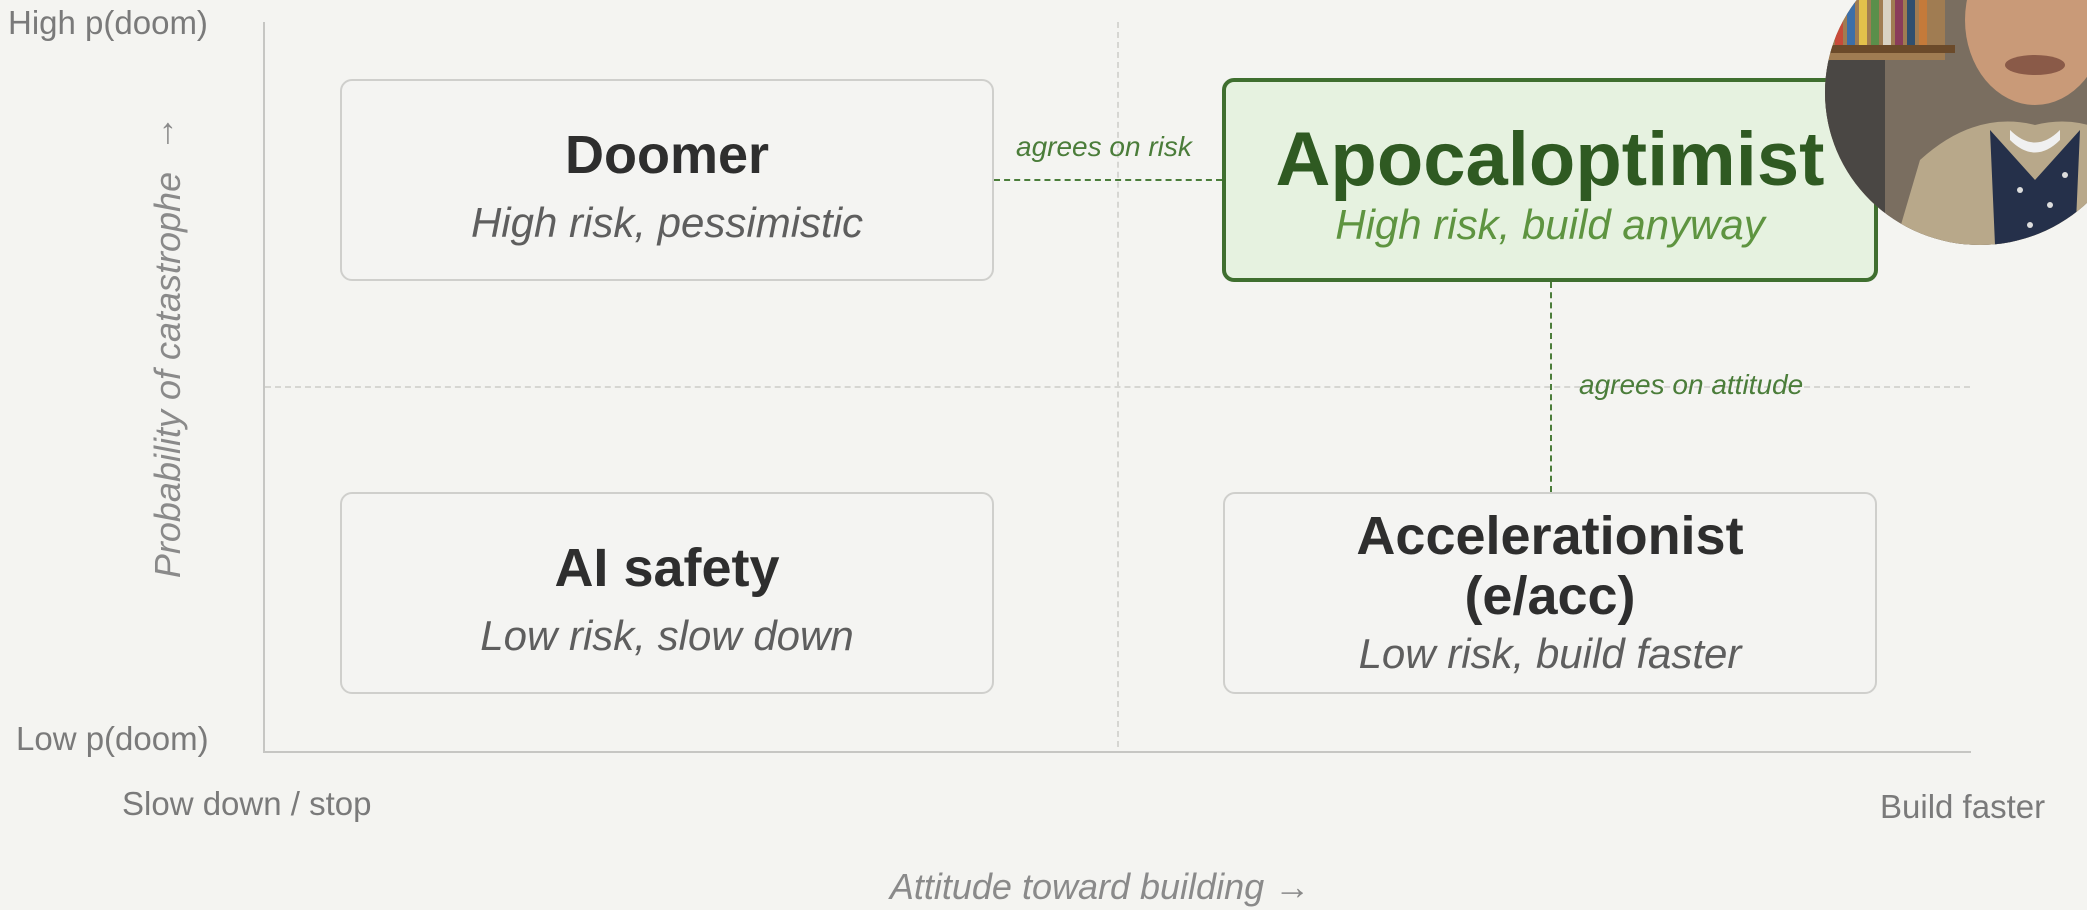 The height and width of the screenshot is (910, 2087). What do you see at coordinates (1550, 224) in the screenshot?
I see `apocaloptimist-subtitle: High risk, build anyway` at bounding box center [1550, 224].